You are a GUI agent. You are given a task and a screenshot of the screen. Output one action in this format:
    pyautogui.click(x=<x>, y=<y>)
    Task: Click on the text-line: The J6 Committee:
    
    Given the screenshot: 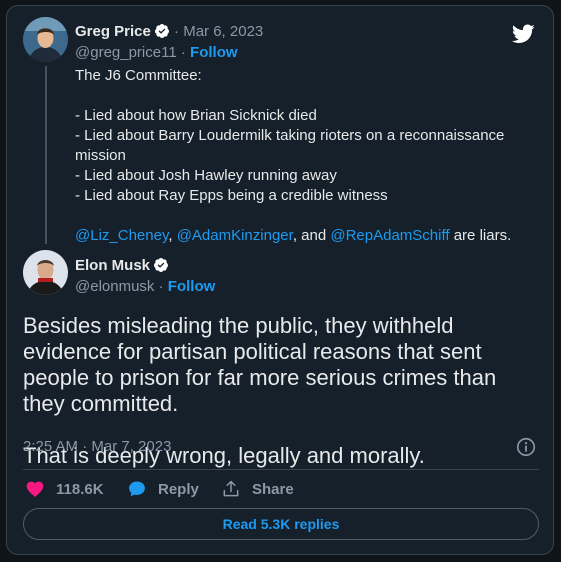 What is the action you would take?
    pyautogui.click(x=138, y=75)
    